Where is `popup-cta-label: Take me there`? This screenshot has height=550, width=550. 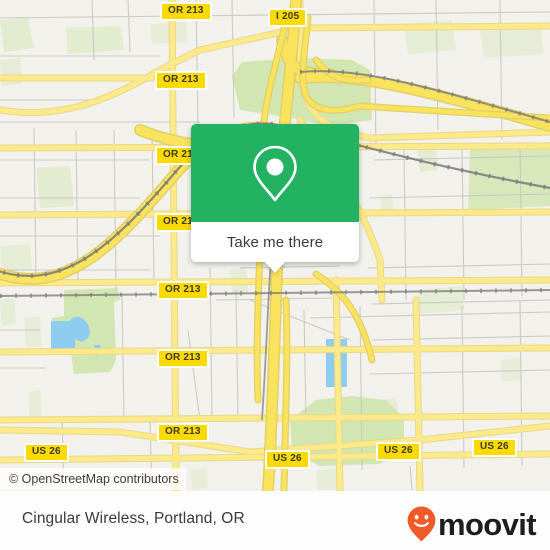 popup-cta-label: Take me there is located at coordinates (275, 242).